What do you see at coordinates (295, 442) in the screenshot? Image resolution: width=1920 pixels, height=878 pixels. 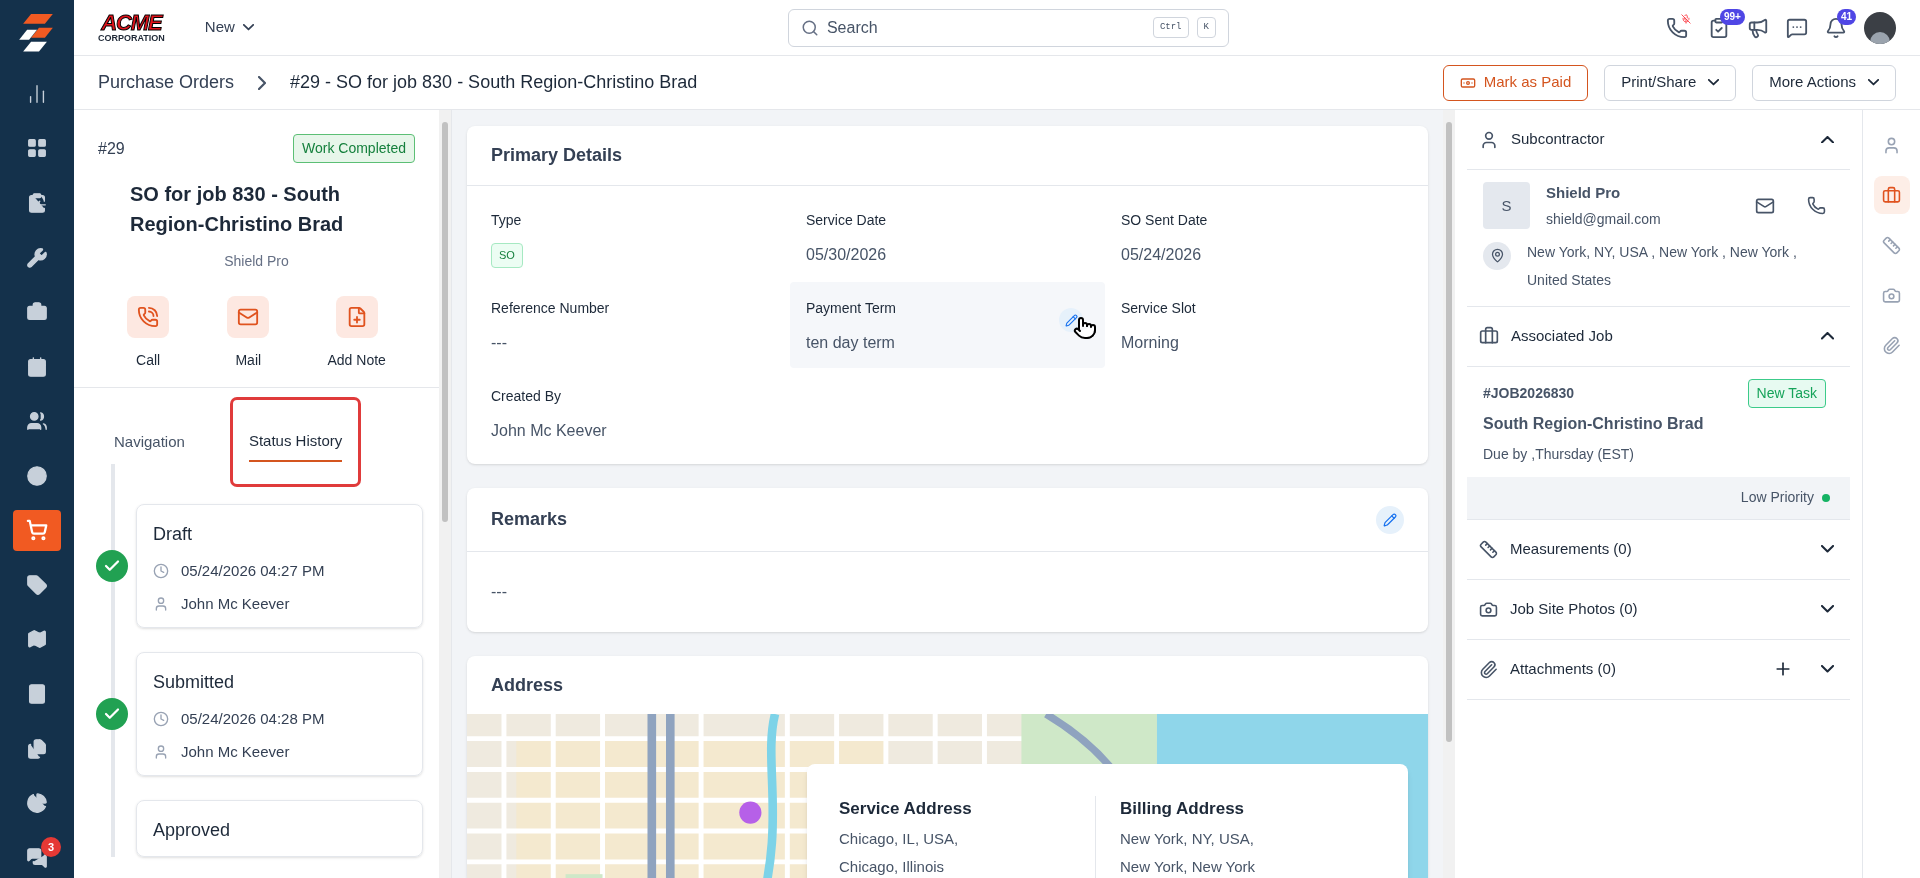 I see `tab: Status History` at bounding box center [295, 442].